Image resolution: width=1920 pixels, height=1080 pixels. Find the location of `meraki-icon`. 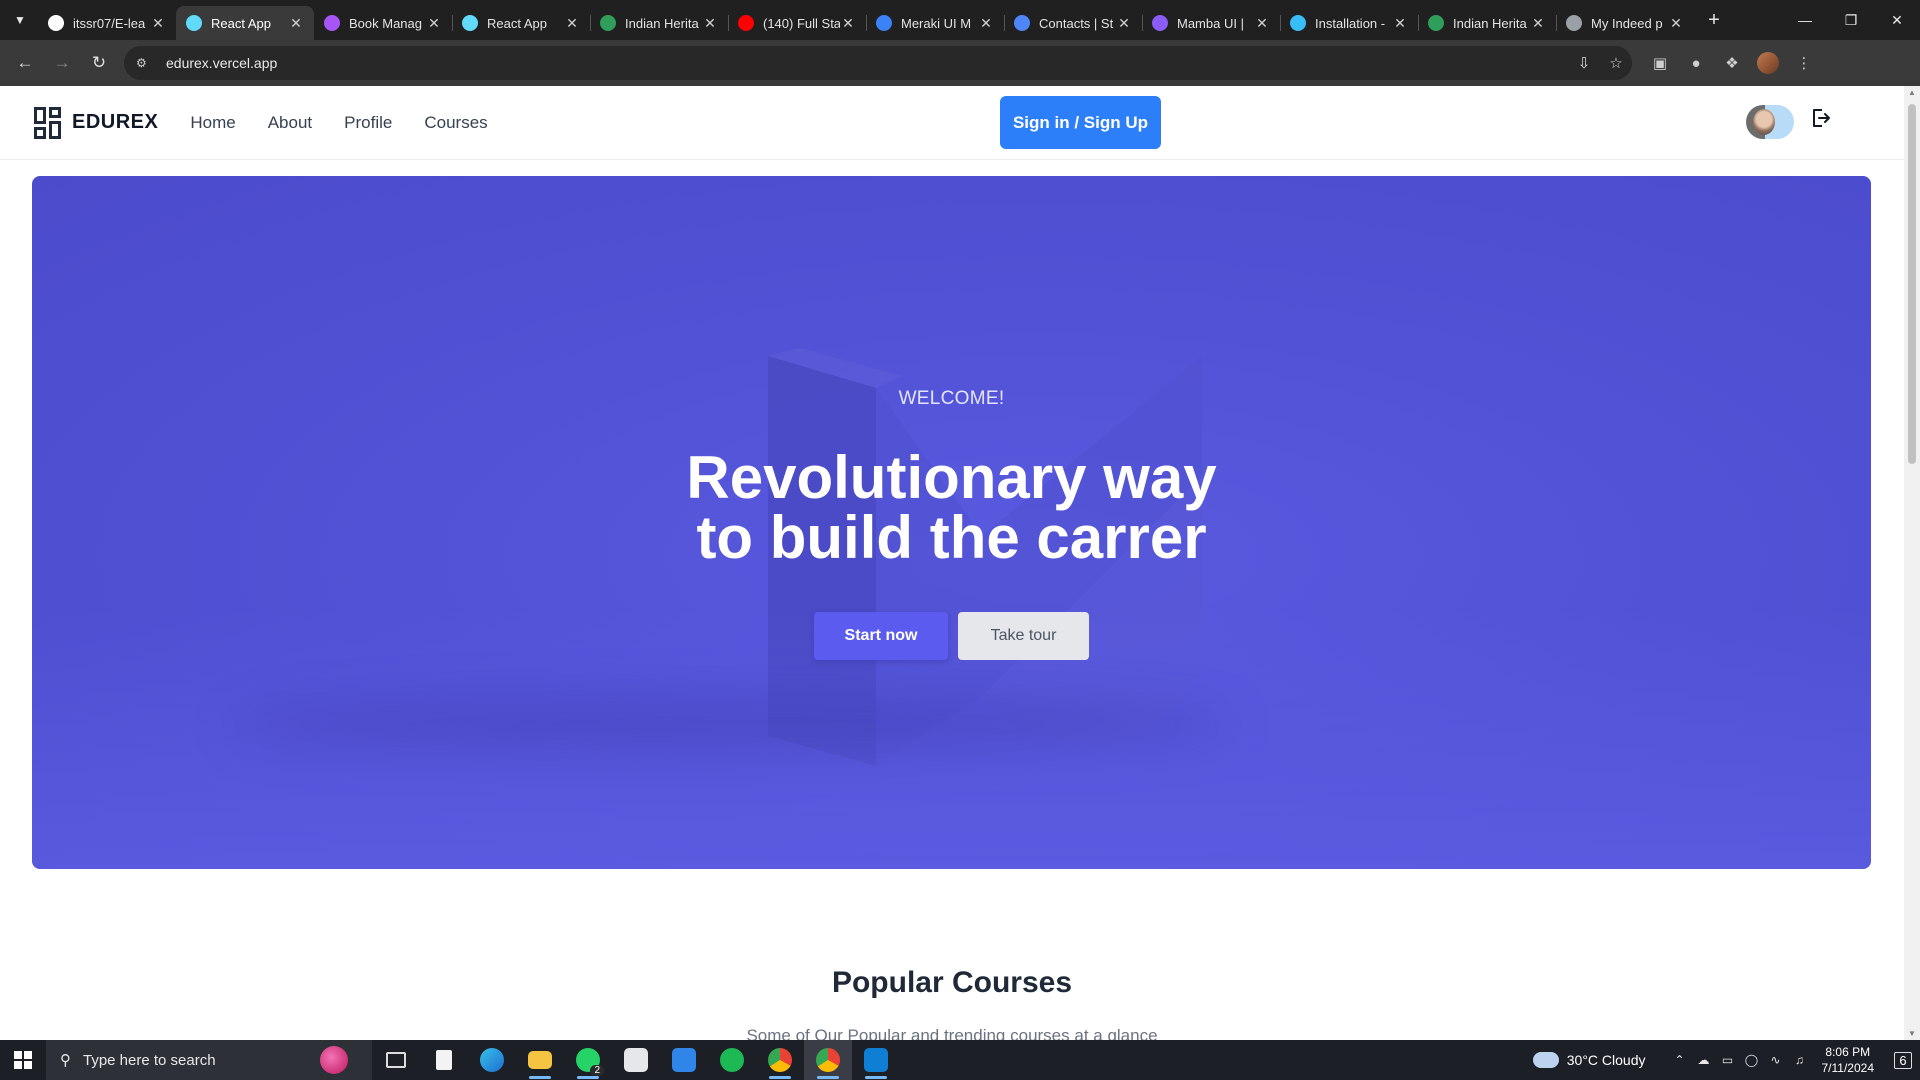

meraki-icon is located at coordinates (884, 23).